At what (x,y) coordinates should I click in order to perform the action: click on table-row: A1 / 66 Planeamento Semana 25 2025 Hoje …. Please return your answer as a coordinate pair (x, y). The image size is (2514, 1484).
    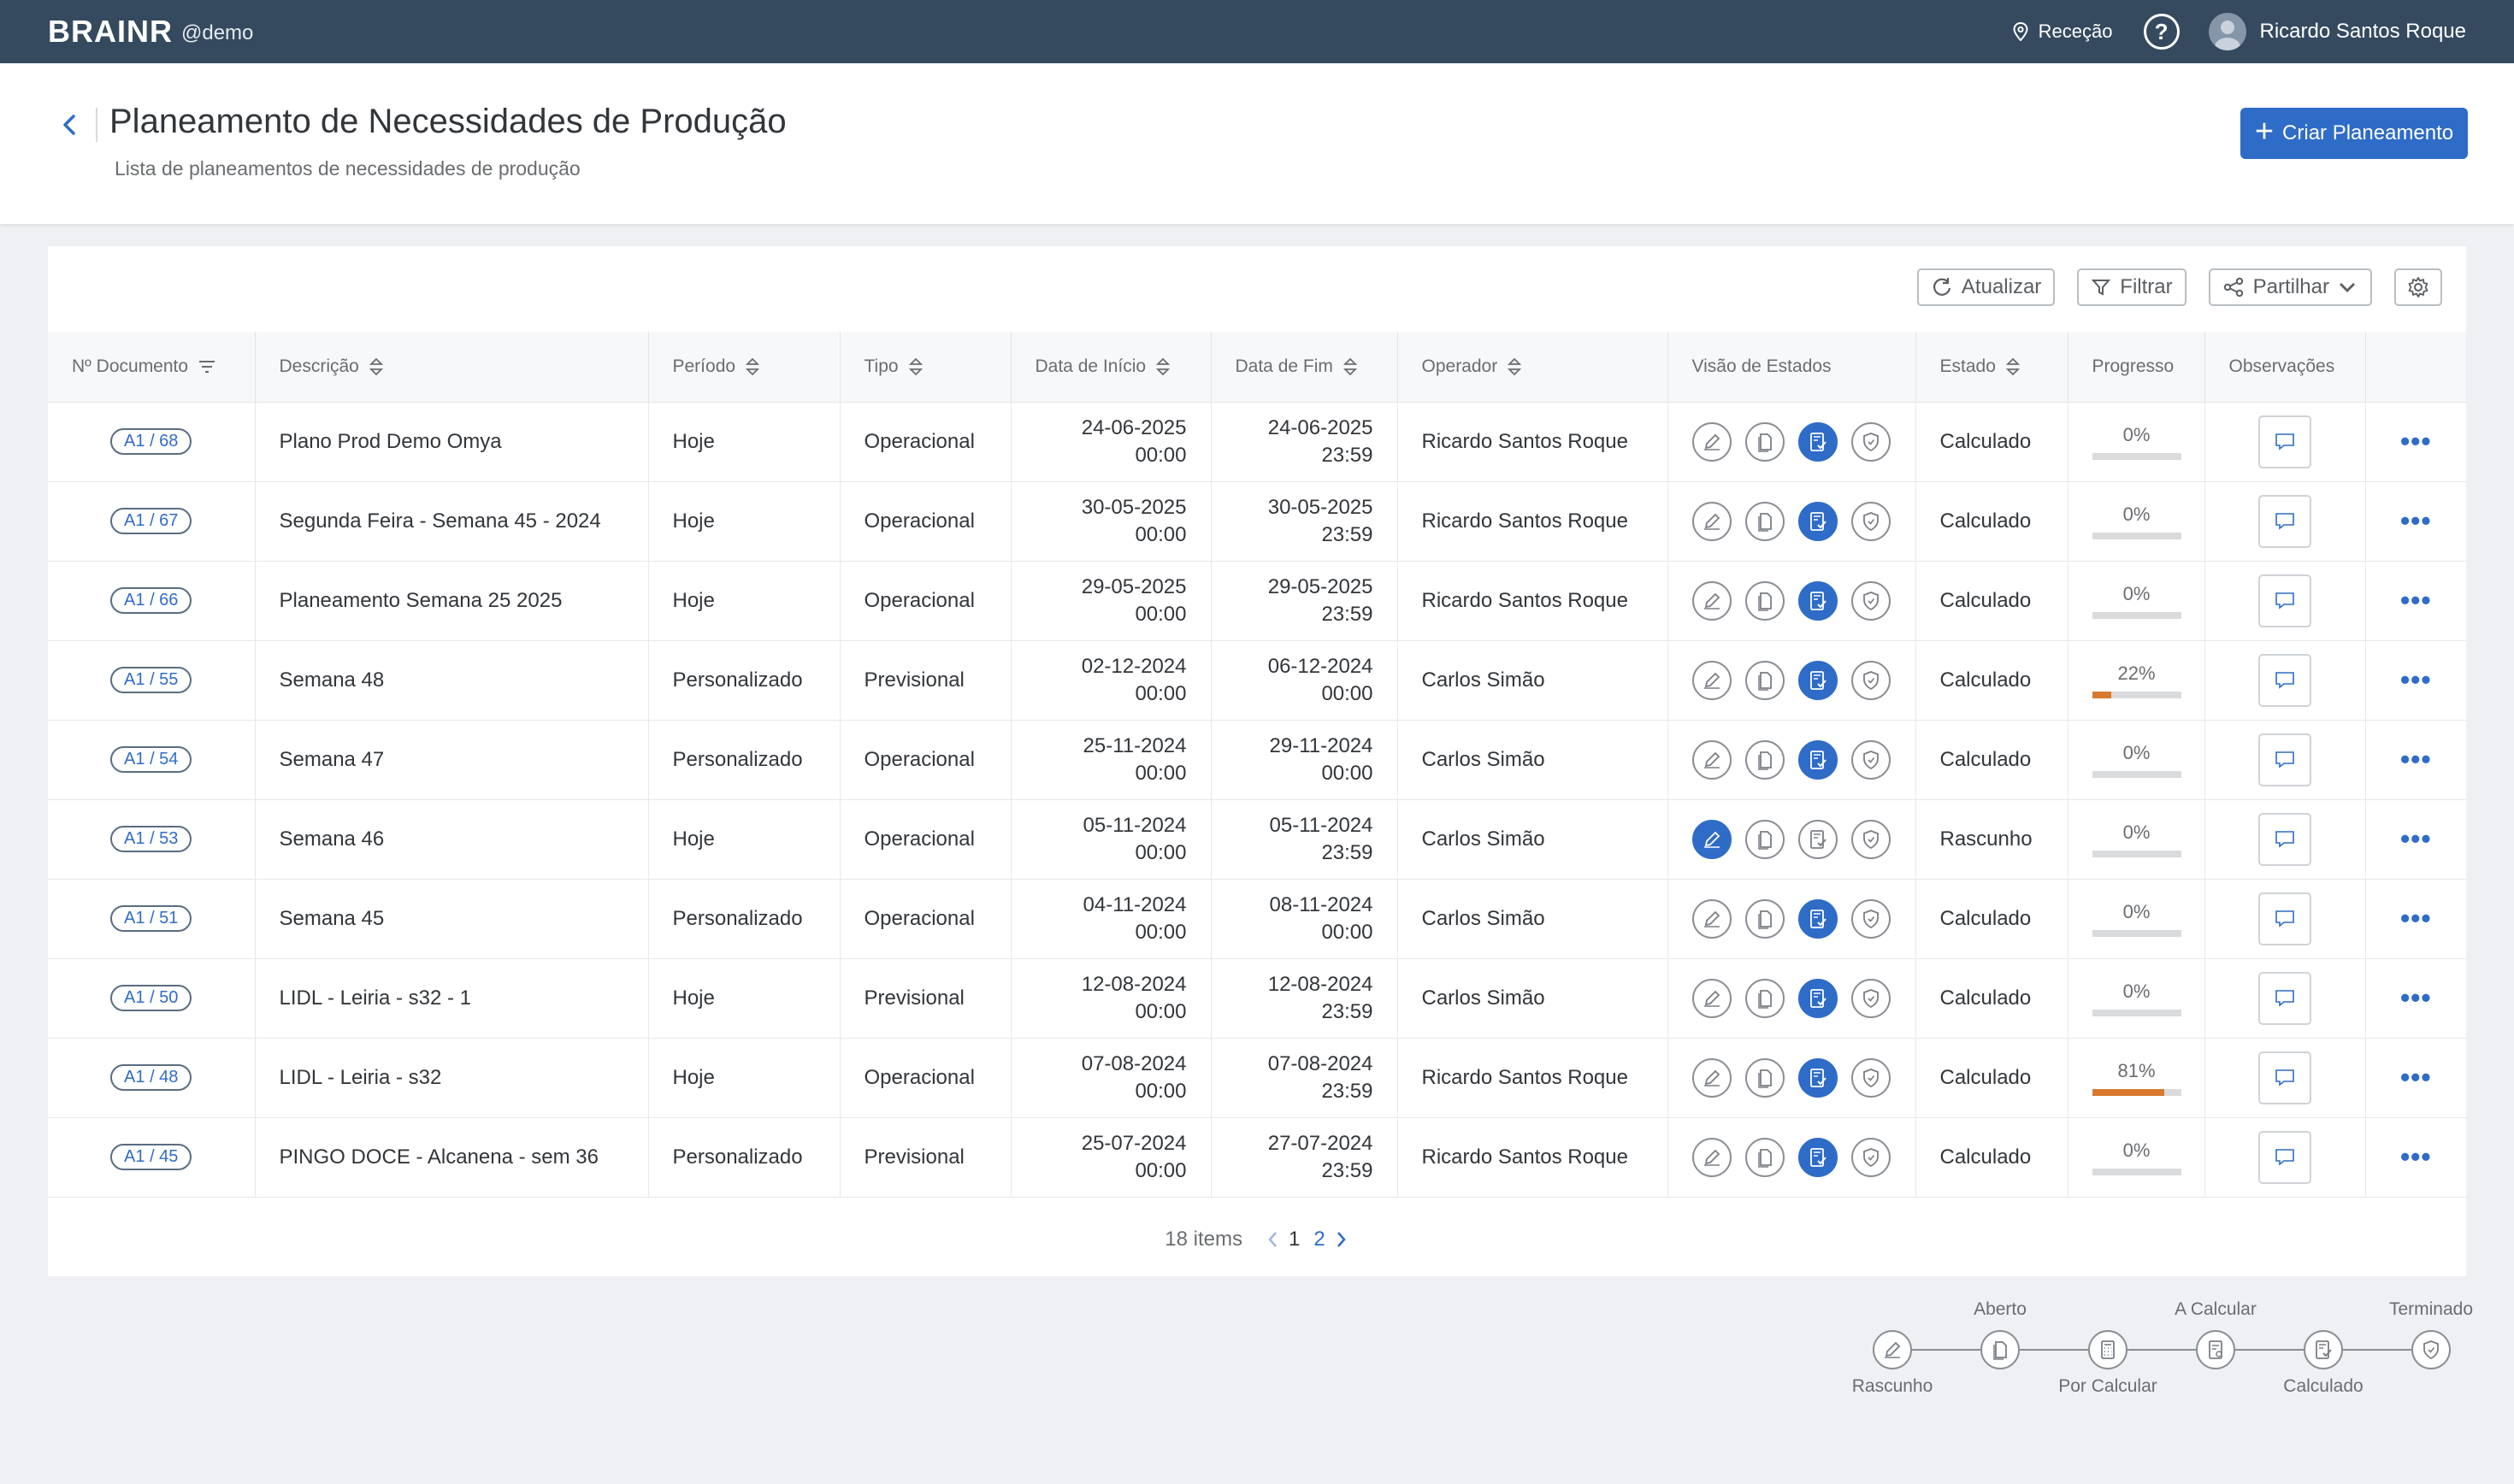
    Looking at the image, I should click on (1257, 601).